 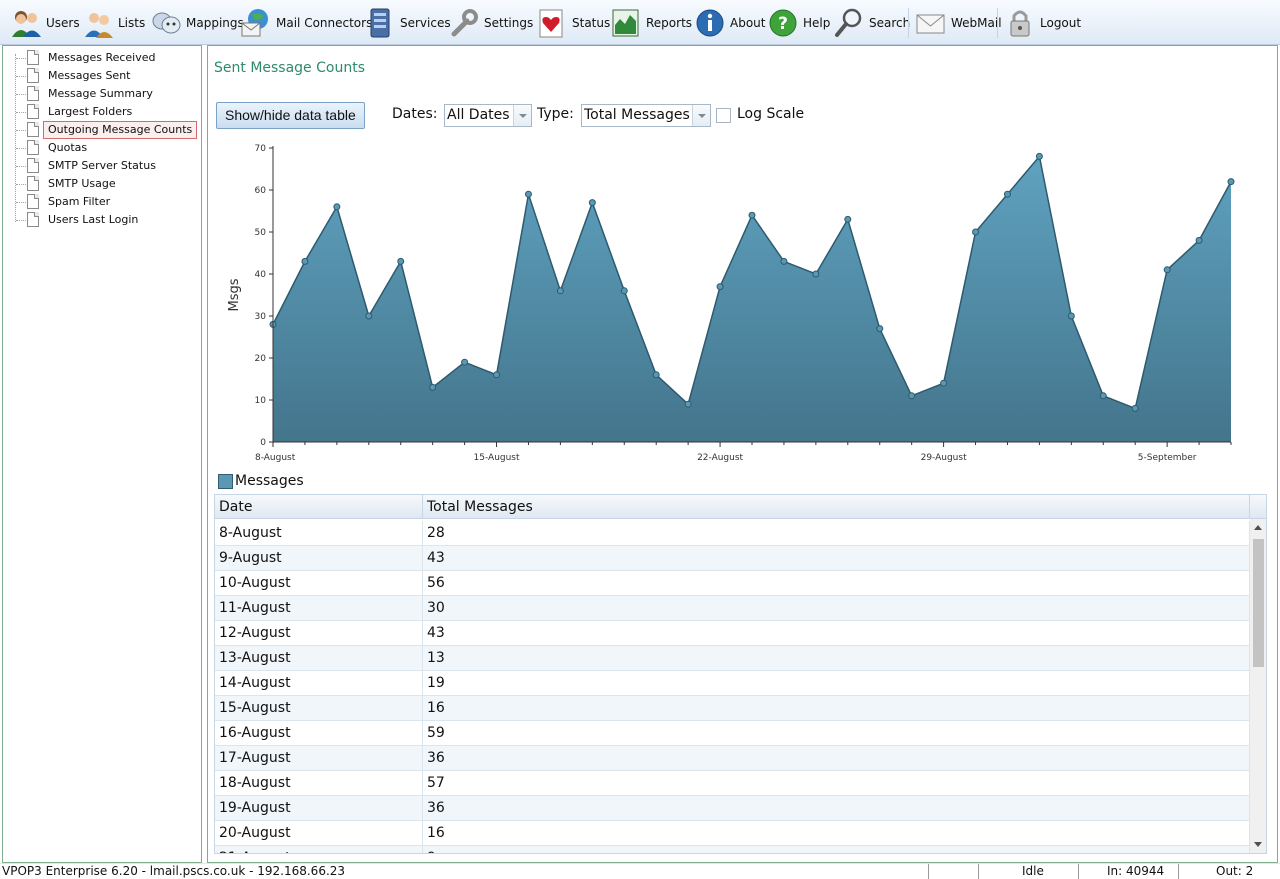 I want to click on tree-item-label: SMTP Usage, so click(x=82, y=183).